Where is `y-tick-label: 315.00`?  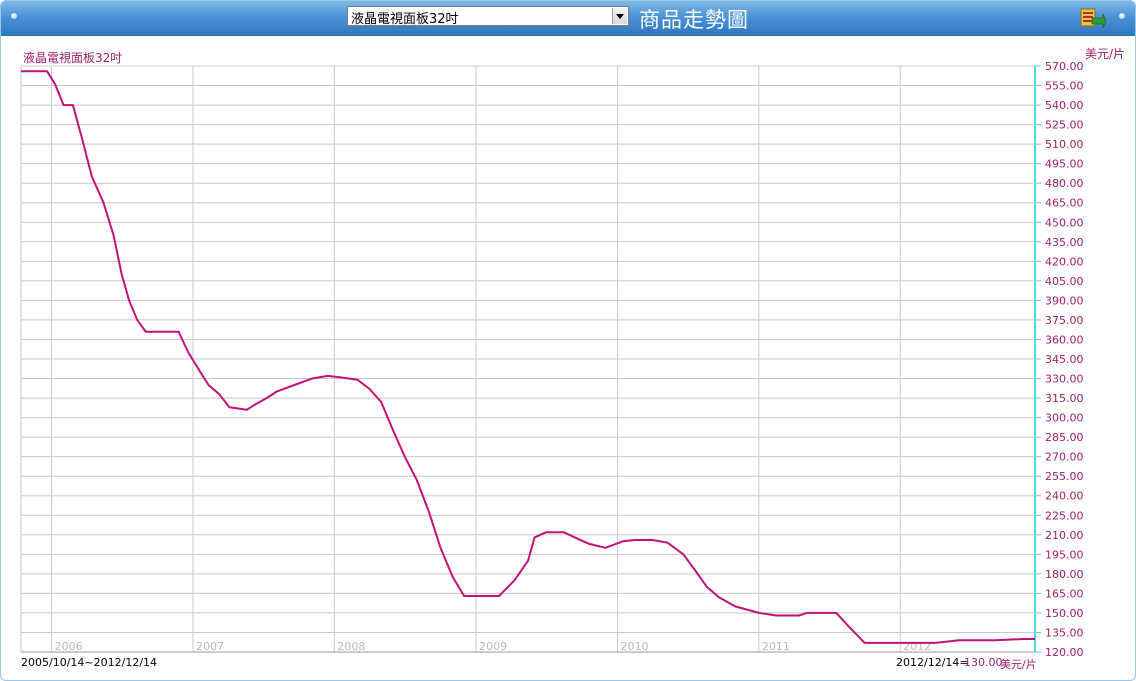
y-tick-label: 315.00 is located at coordinates (1064, 398).